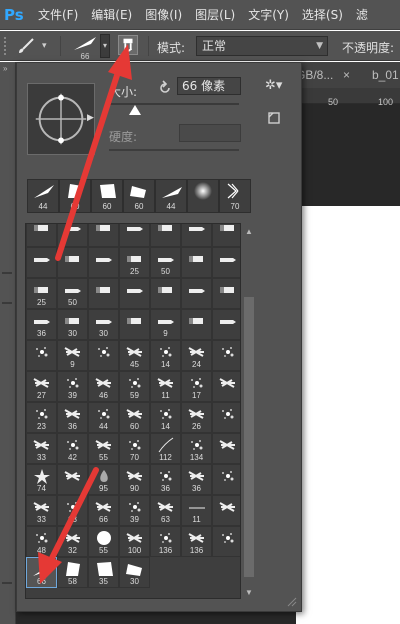  What do you see at coordinates (72, 293) in the screenshot?
I see `brush-tile: 50` at bounding box center [72, 293].